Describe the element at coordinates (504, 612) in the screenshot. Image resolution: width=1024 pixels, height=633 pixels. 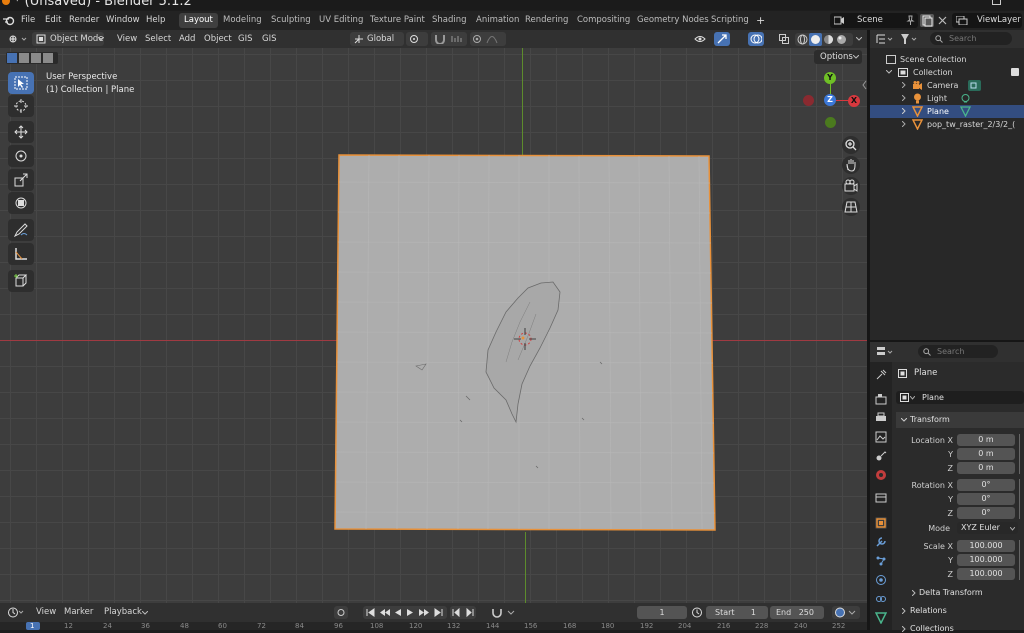
I see `timeline-snapping` at that location.